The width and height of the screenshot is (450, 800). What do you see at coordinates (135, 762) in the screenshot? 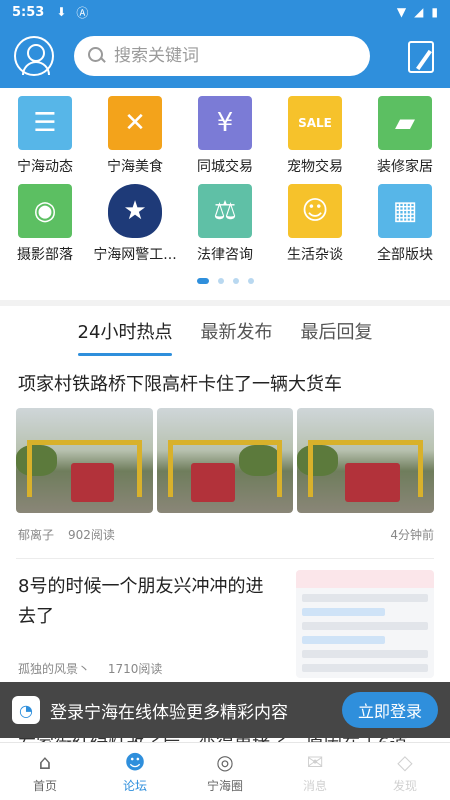
I see `forum-icon: ☻` at bounding box center [135, 762].